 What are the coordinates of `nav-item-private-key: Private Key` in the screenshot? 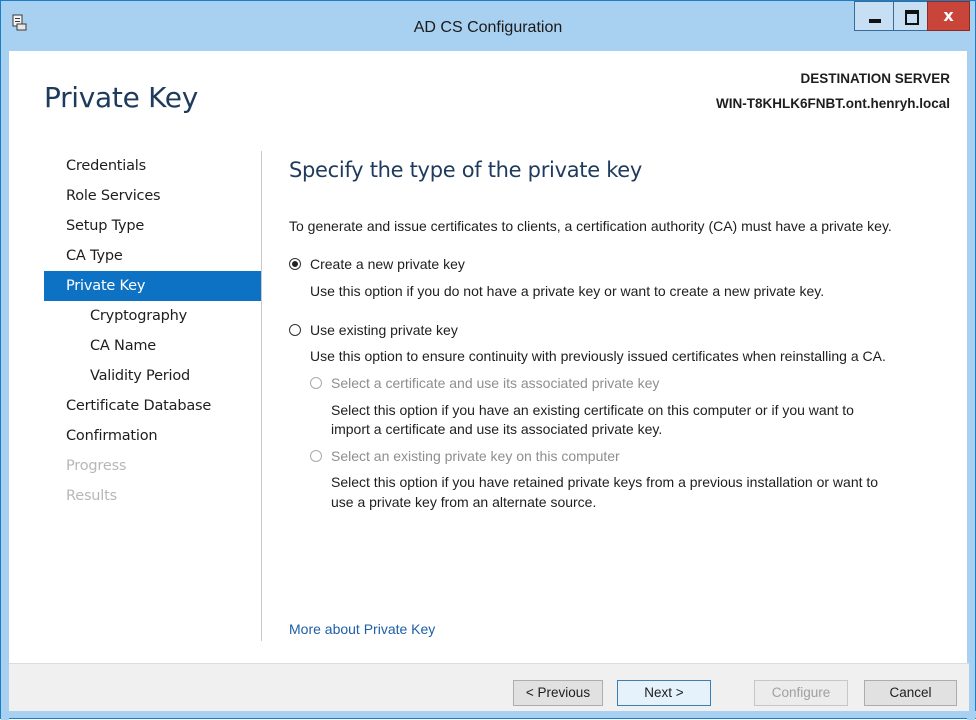 It's located at (152, 286).